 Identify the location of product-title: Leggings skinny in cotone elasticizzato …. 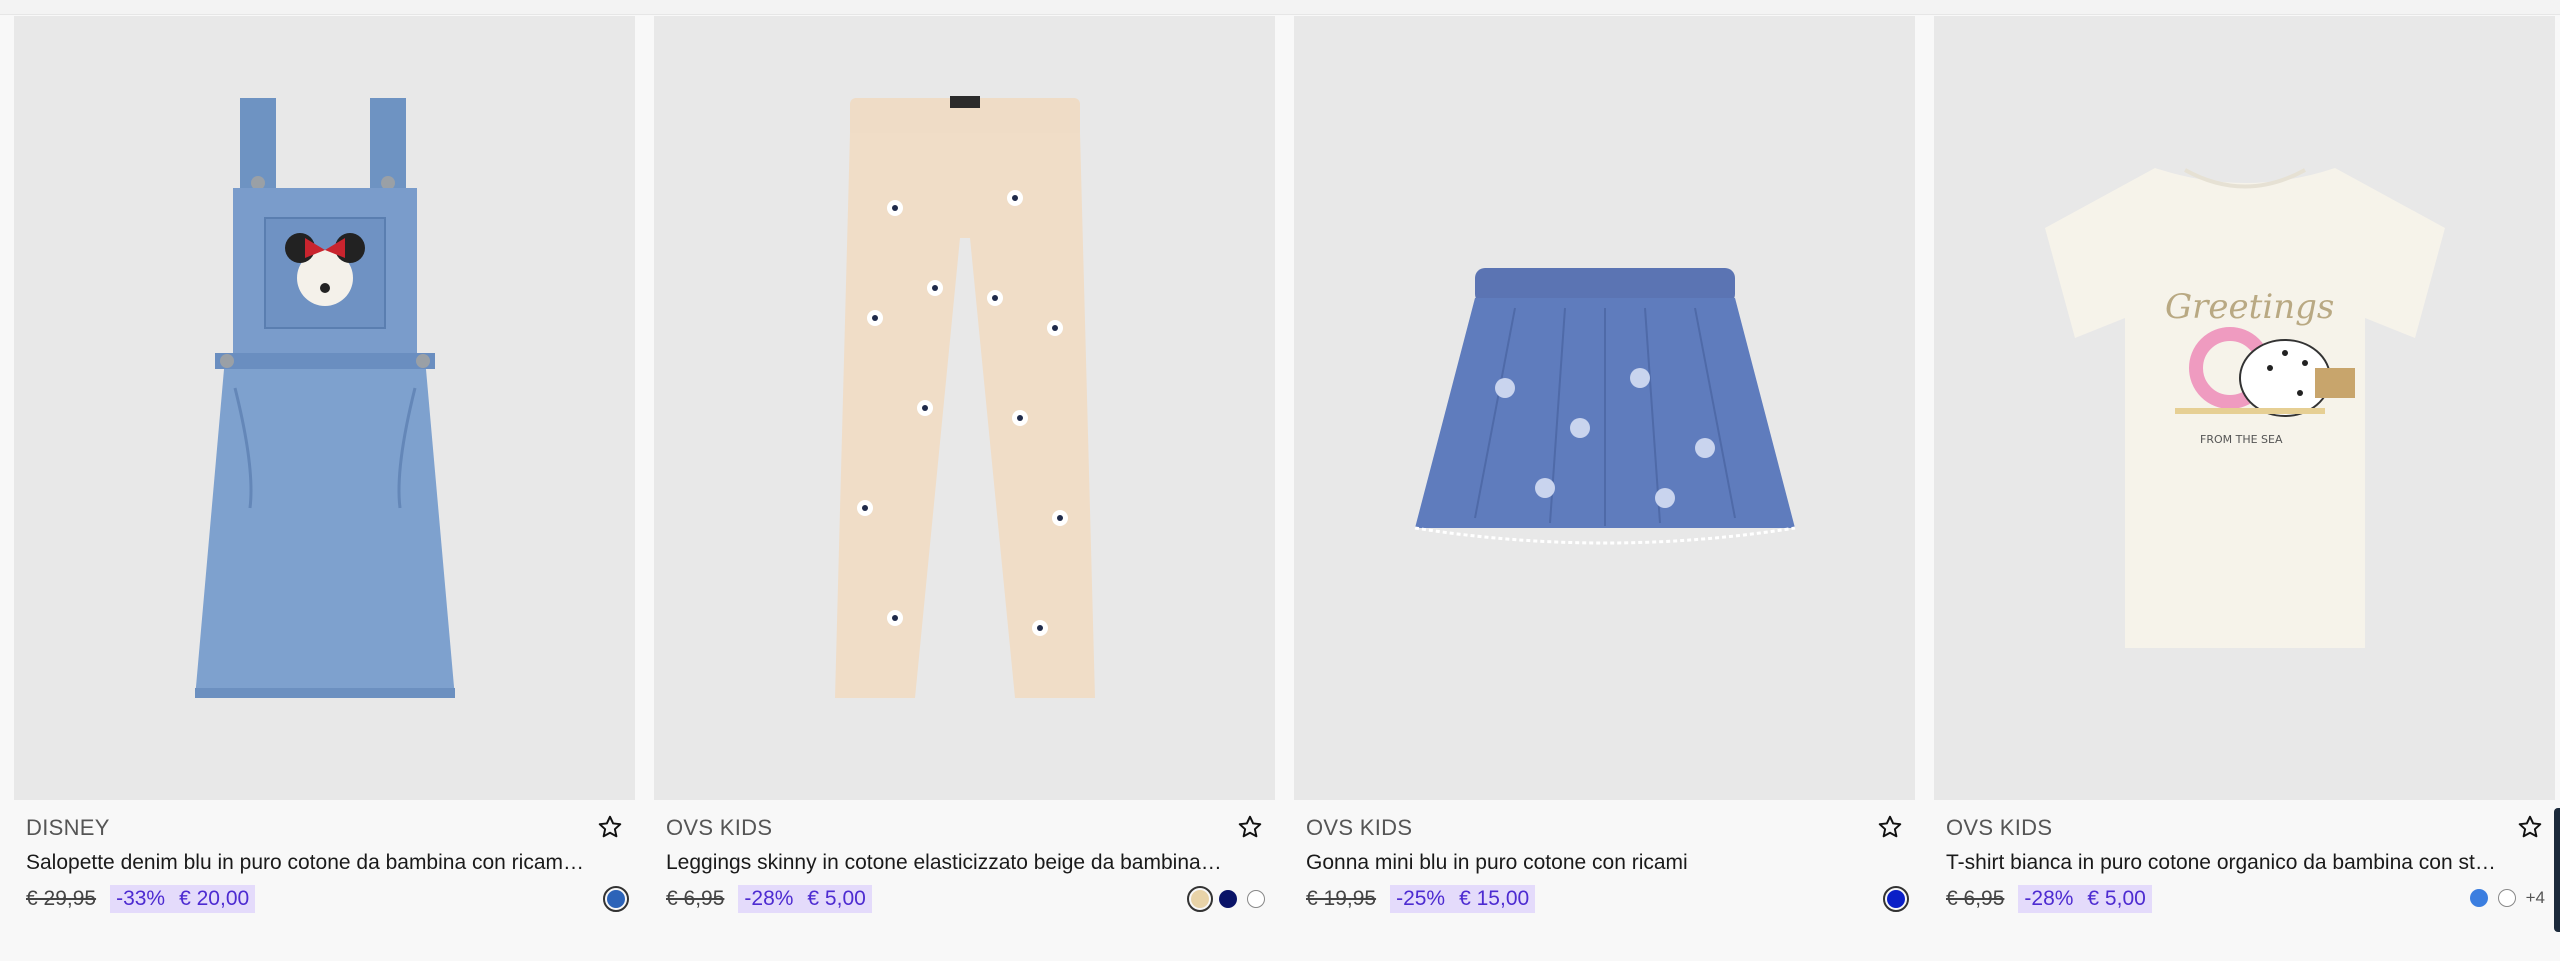
(946, 863).